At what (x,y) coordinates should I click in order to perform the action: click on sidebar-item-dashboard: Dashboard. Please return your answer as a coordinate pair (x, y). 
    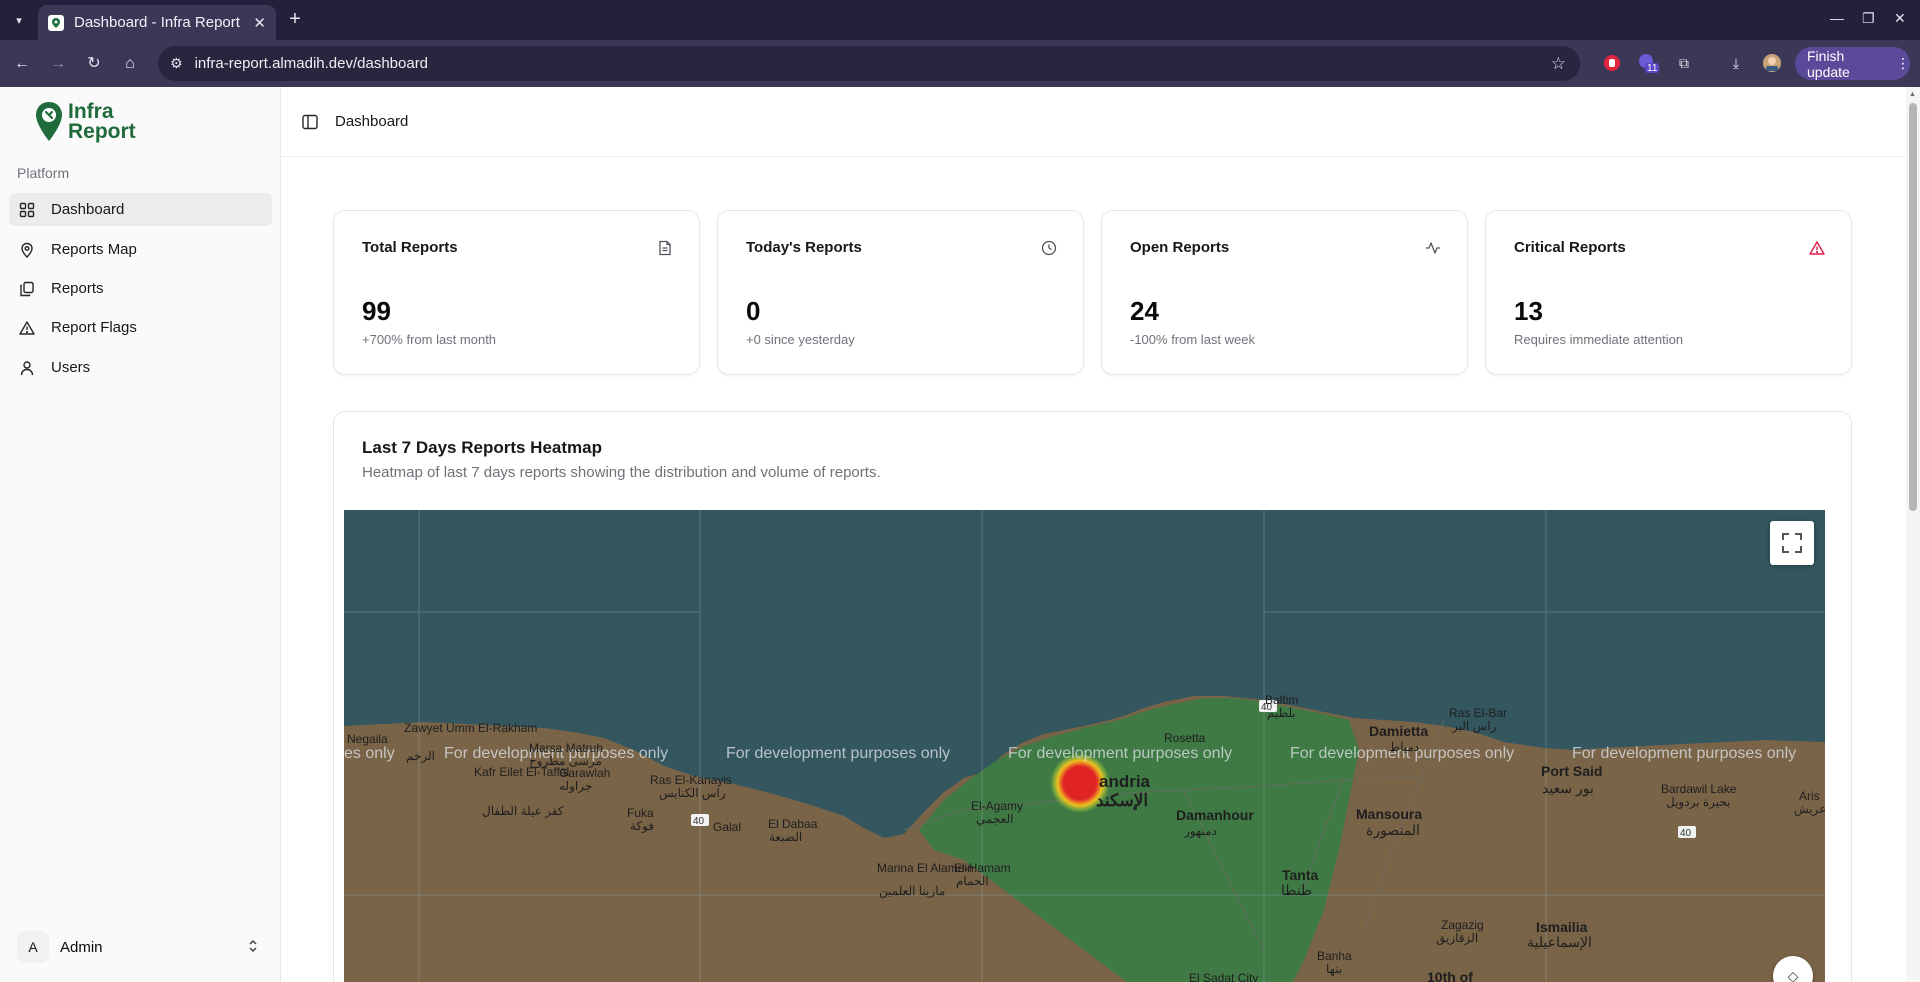
    Looking at the image, I should click on (140, 209).